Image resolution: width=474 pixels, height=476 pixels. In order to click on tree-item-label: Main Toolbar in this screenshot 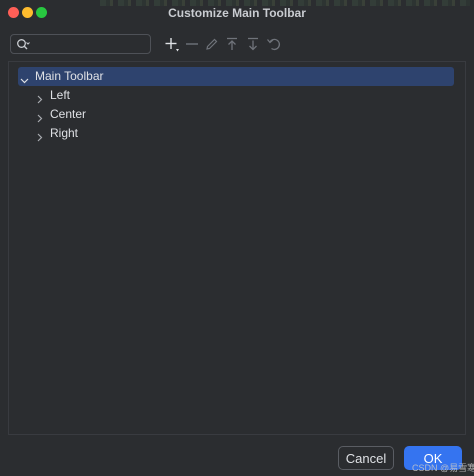, I will do `click(69, 76)`.